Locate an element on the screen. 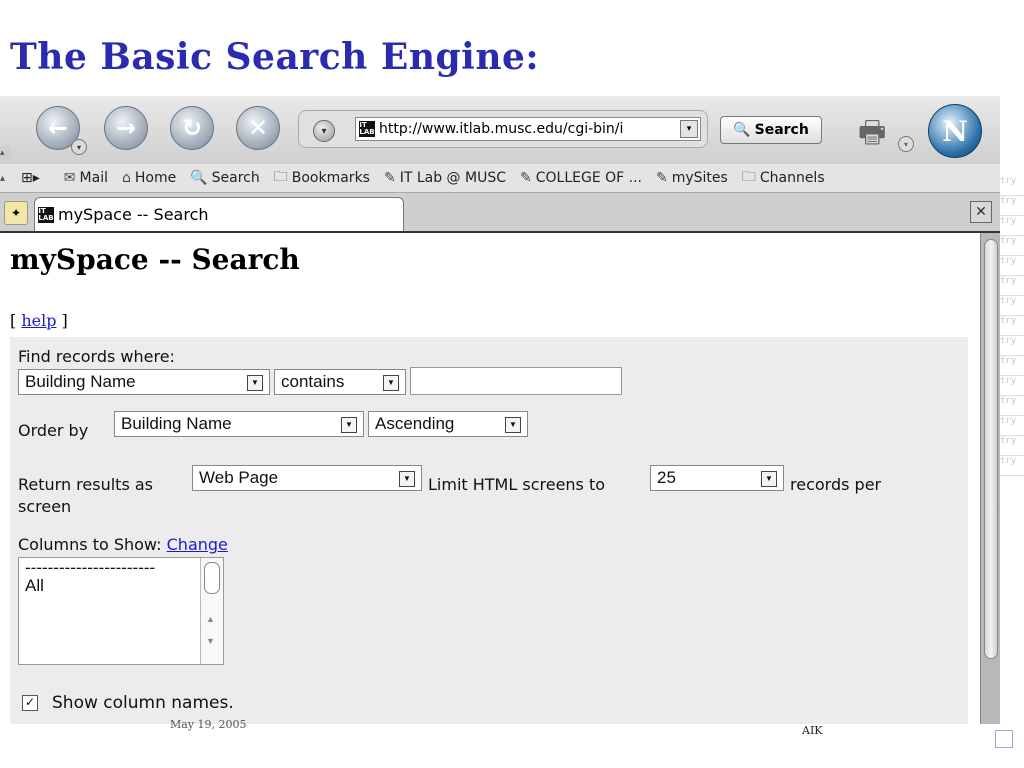  tab-bar: ✦ IT LAB mySpace -- Search ✕ is located at coordinates (500, 213).